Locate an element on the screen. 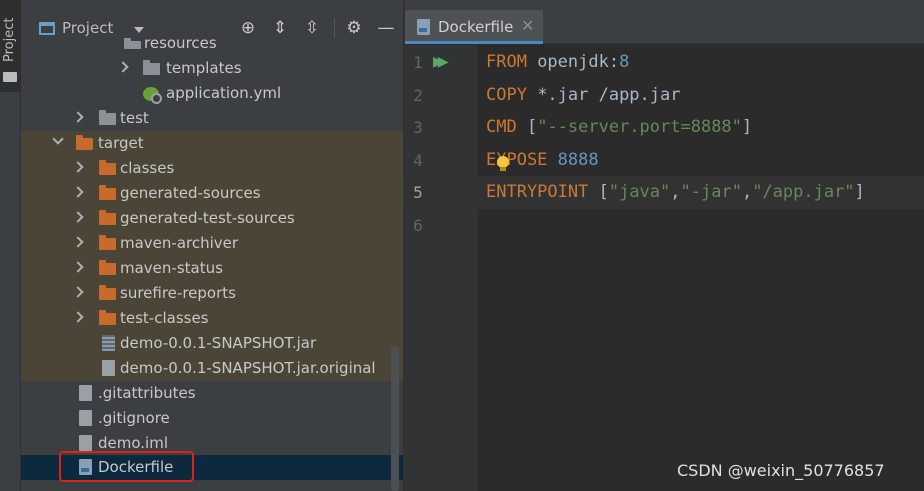  chevron-down-icon is located at coordinates (58, 139).